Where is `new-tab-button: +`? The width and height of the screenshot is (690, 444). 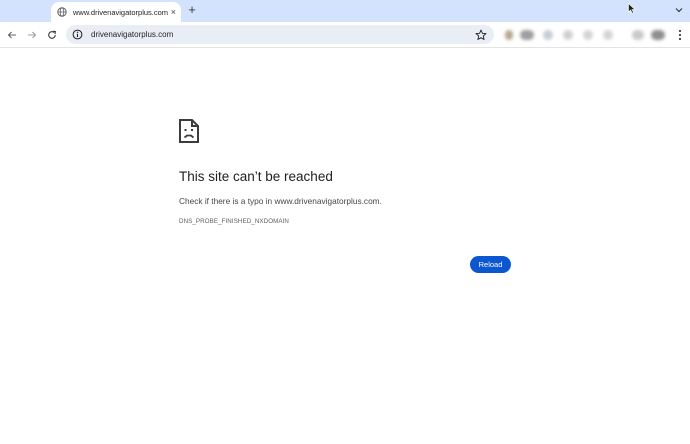
new-tab-button: + is located at coordinates (192, 10).